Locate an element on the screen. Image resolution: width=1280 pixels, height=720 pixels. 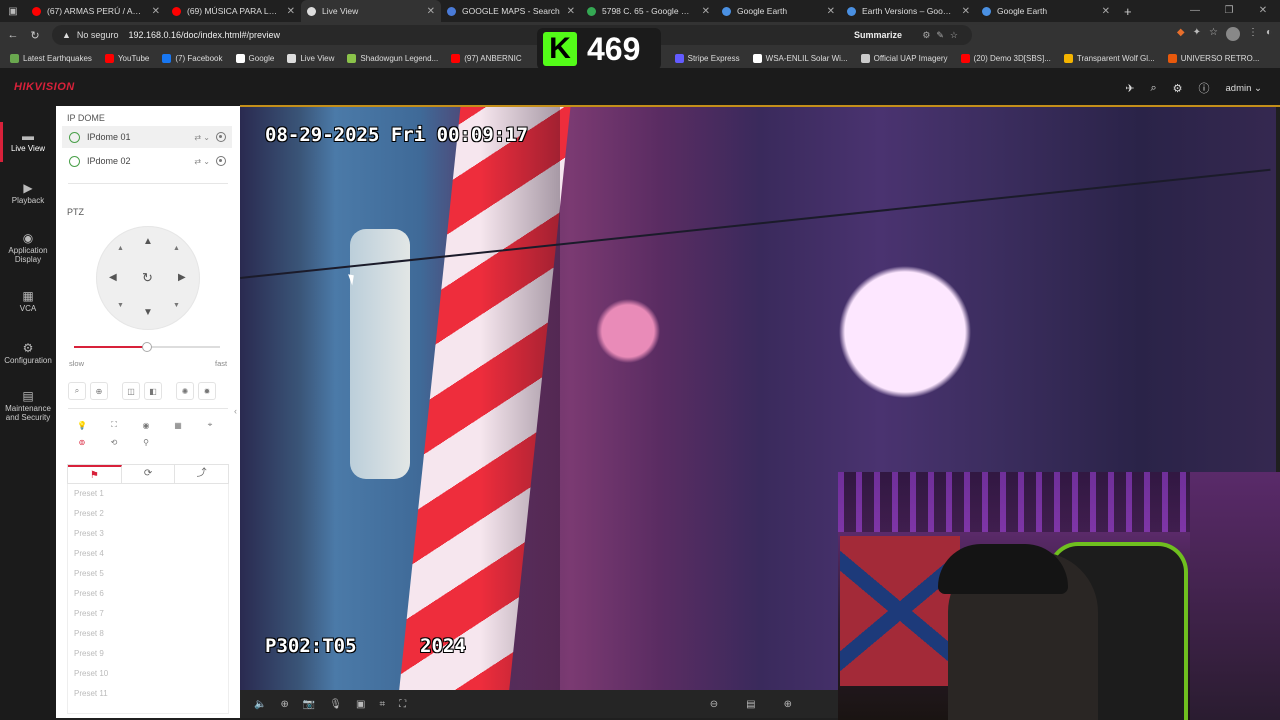
nav-configuration: ⚙ Configuration is located at coordinates (28, 353).